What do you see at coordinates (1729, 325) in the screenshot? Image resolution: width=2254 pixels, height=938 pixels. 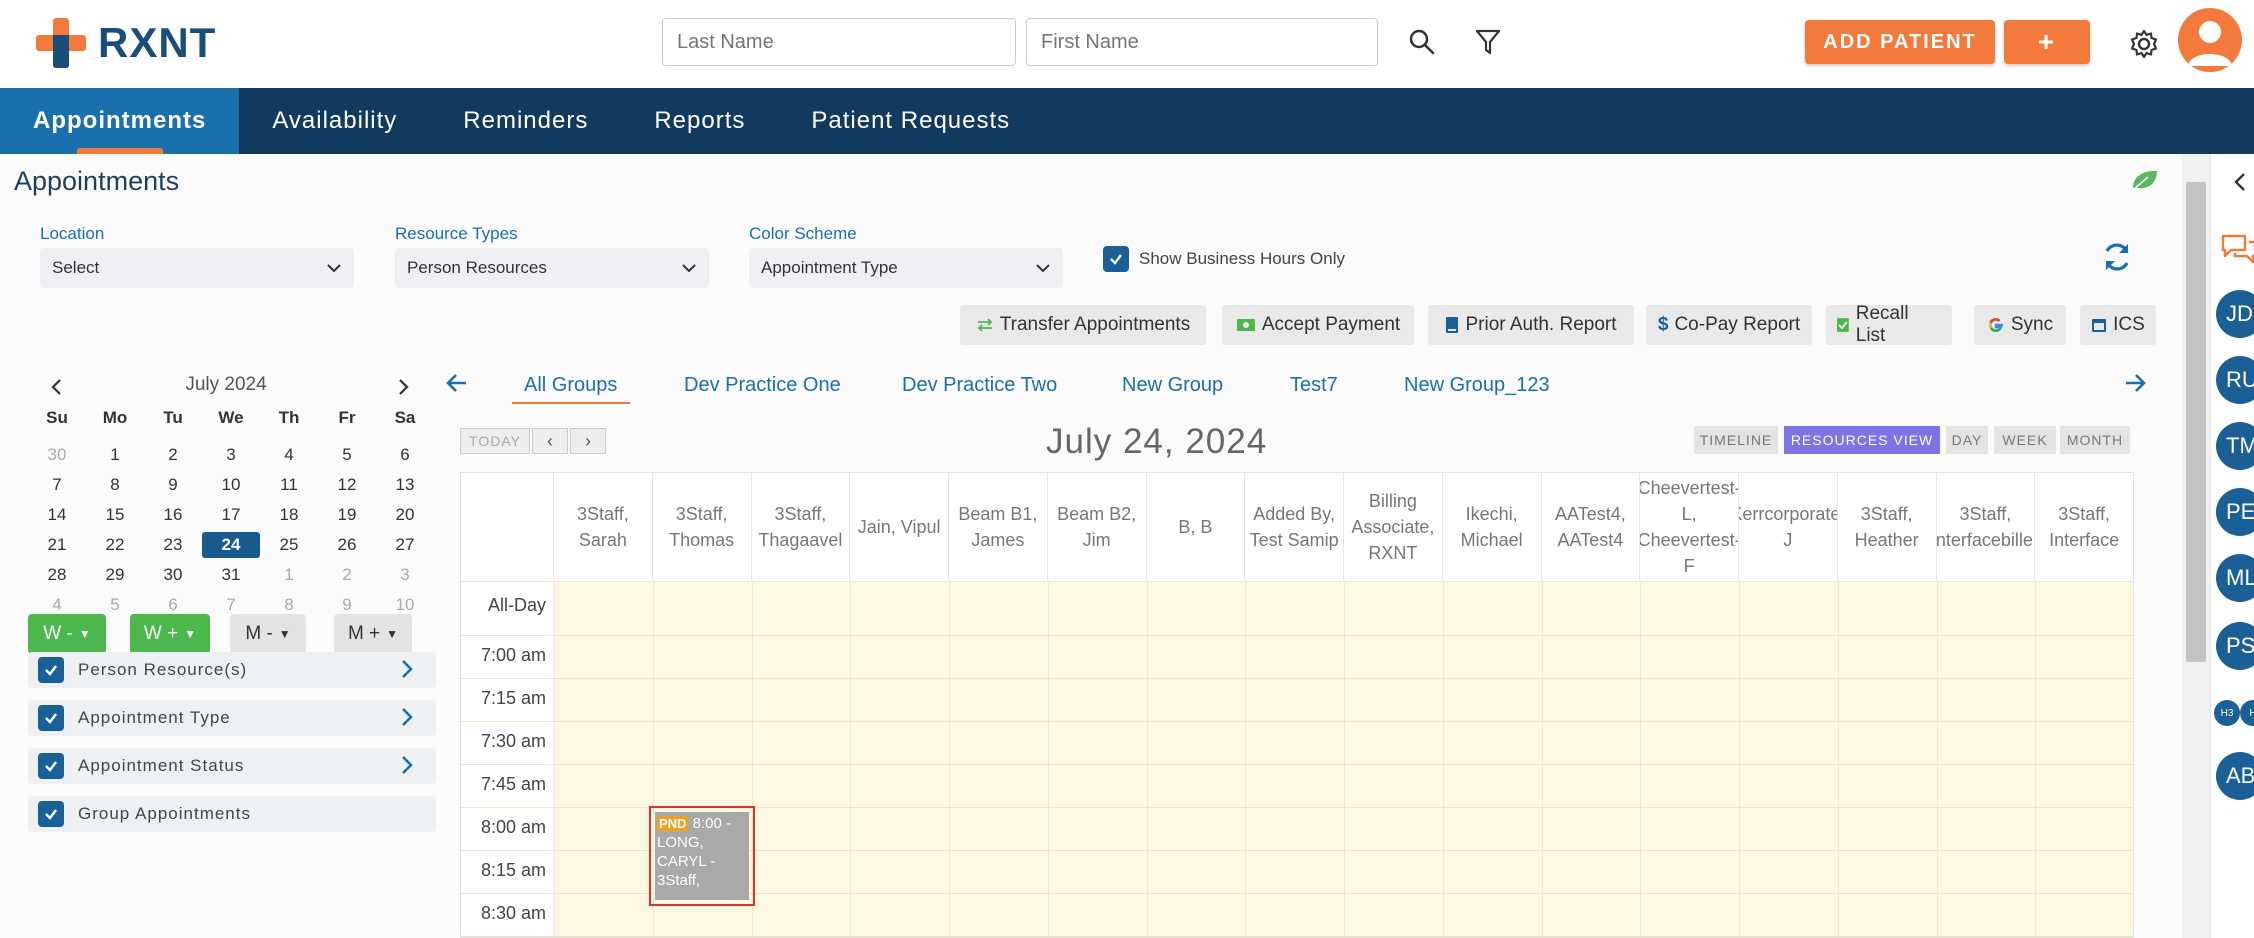 I see `copay-report-button: $ Co-Pay Report` at bounding box center [1729, 325].